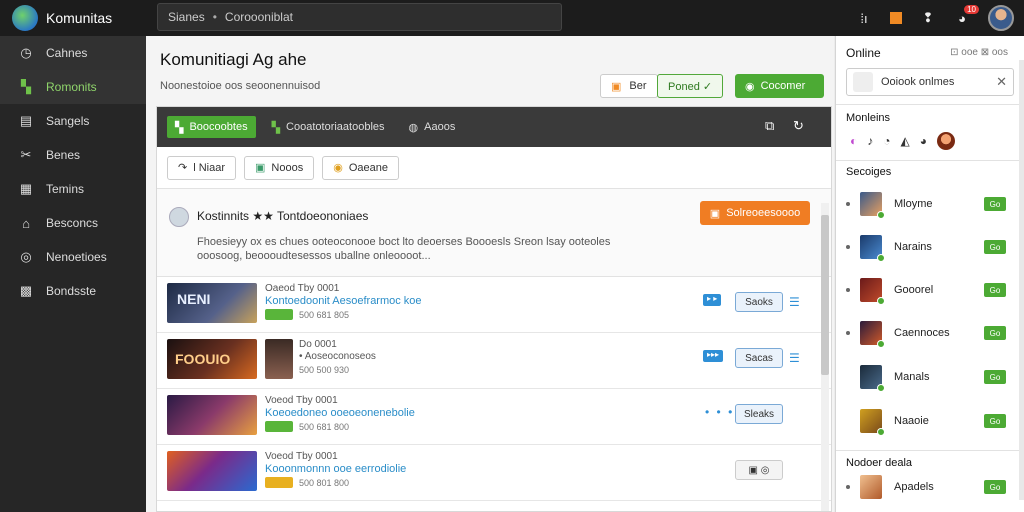 The width and height of the screenshot is (1024, 512). Describe the element at coordinates (1001, 82) in the screenshot. I see `close-icon: ✕` at that location.